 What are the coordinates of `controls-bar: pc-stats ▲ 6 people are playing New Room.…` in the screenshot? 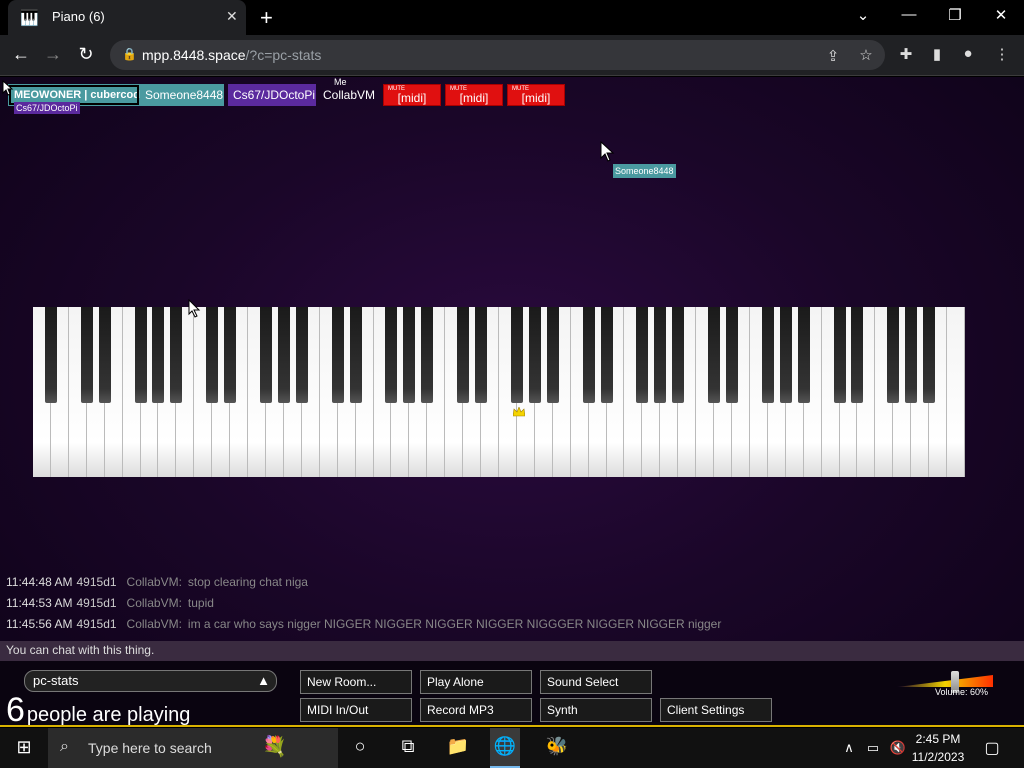 It's located at (512, 694).